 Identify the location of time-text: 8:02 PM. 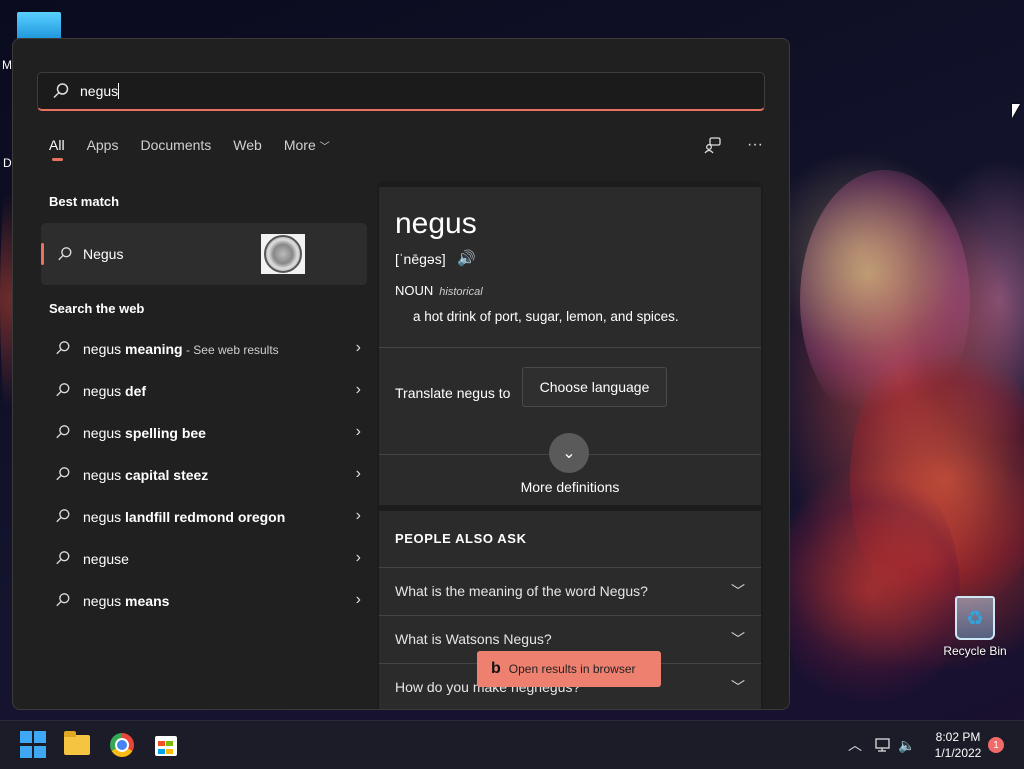
(958, 737).